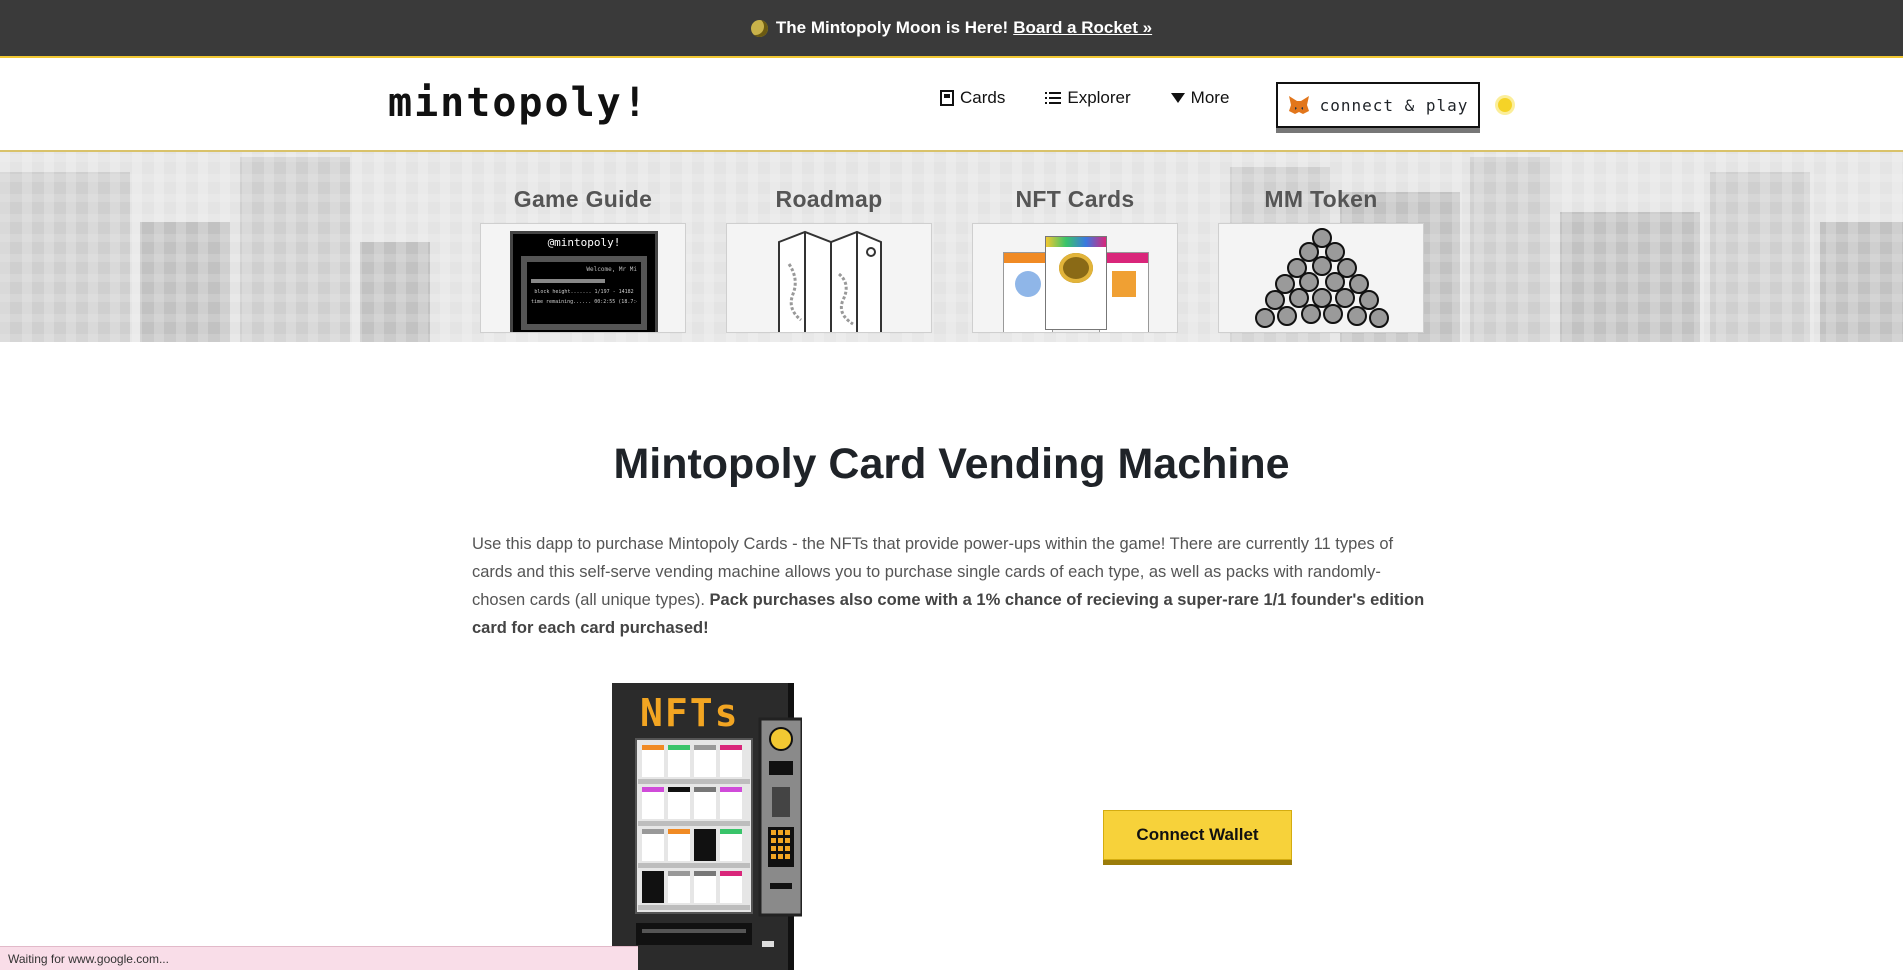 This screenshot has height=970, width=1903. I want to click on nav-more: More, so click(1200, 98).